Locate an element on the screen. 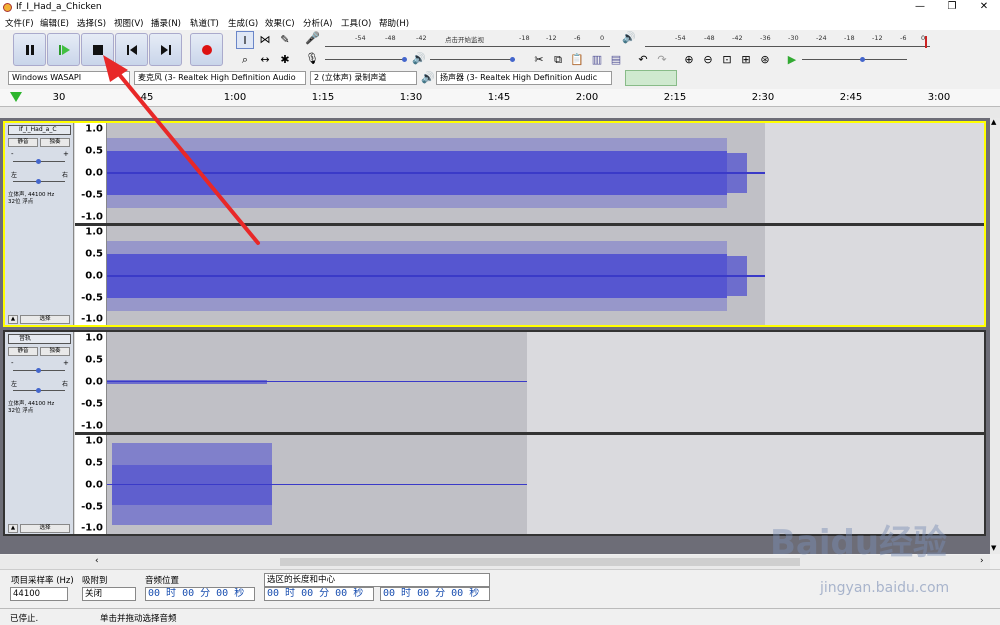 Image resolution: width=1000 pixels, height=625 pixels. zoom-out-icon: ⊖ is located at coordinates (708, 60).